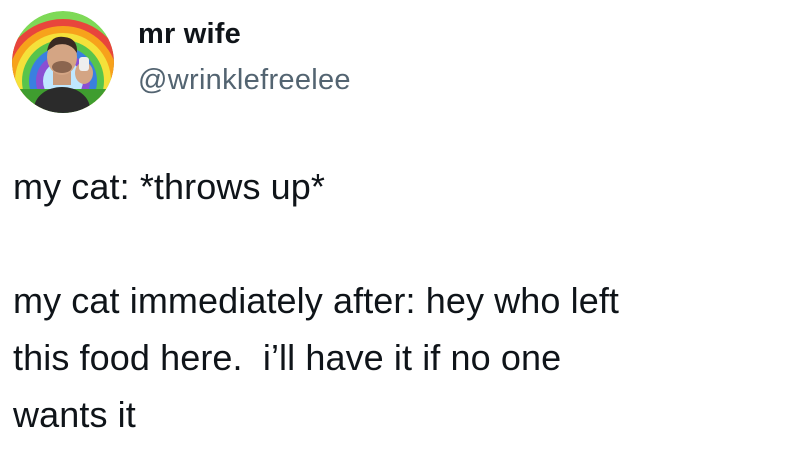 The height and width of the screenshot is (466, 800). Describe the element at coordinates (316, 300) in the screenshot. I see `tweet-text-line: my cat immediately after: hey who left` at that location.